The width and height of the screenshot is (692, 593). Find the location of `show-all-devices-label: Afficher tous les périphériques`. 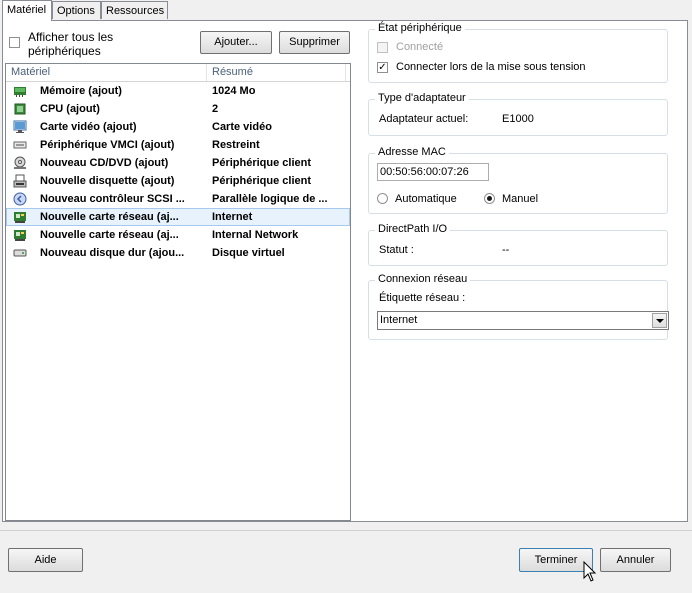

show-all-devices-label: Afficher tous les périphériques is located at coordinates (70, 44).